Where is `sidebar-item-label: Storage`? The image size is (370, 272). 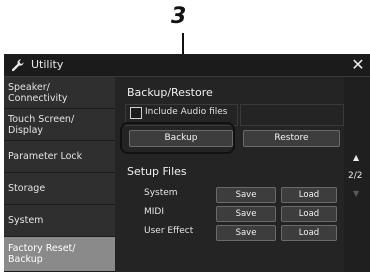
sidebar-item-label: Storage is located at coordinates (27, 188).